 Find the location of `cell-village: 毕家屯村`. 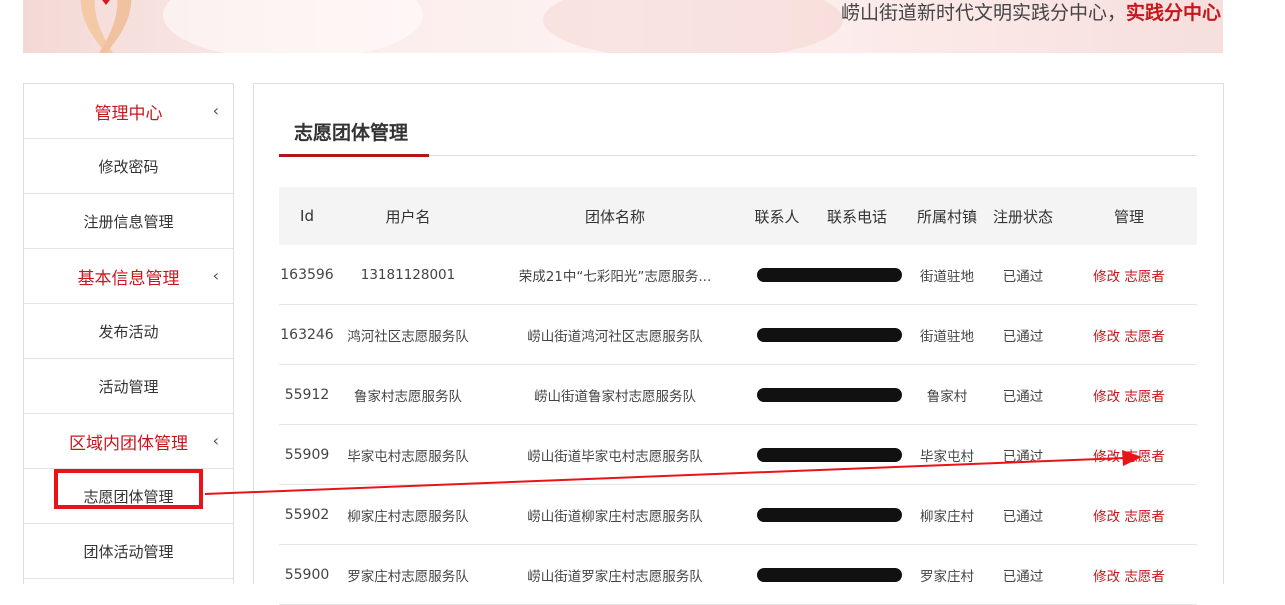

cell-village: 毕家屯村 is located at coordinates (947, 454).